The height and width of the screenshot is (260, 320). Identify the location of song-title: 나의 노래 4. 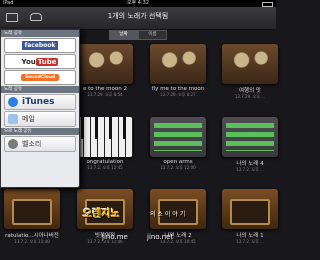
(250, 164).